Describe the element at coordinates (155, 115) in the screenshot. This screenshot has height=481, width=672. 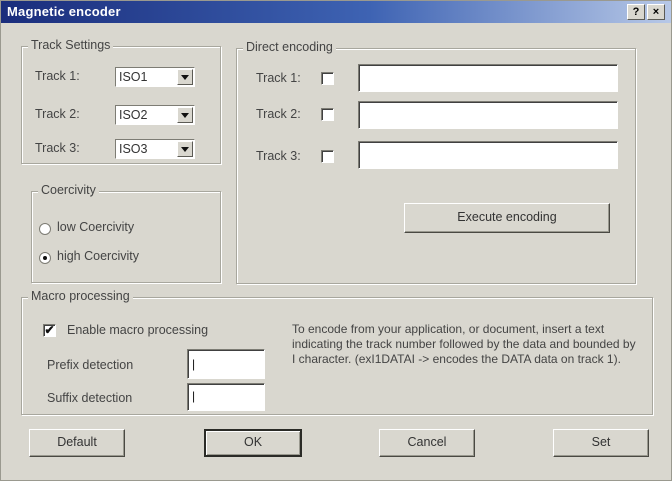
I see `track2-iso-select: ISO2` at that location.